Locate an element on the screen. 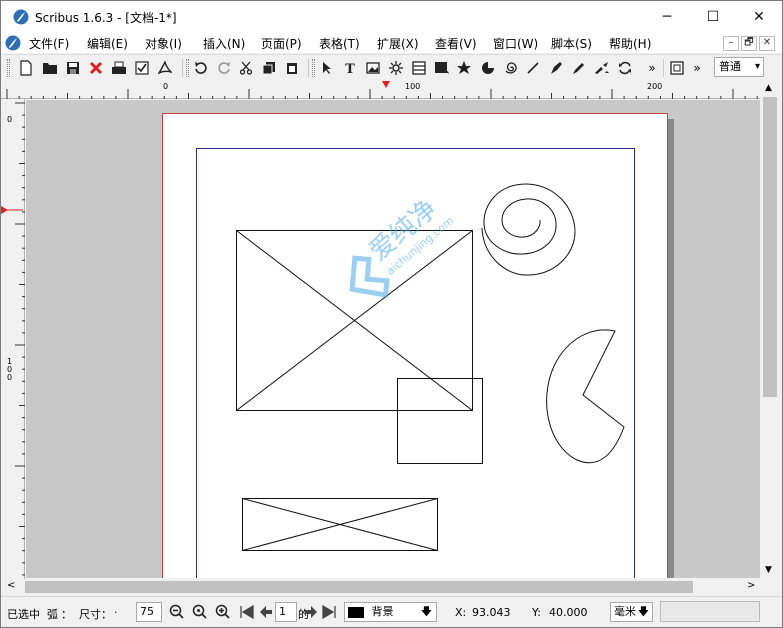 This screenshot has width=783, height=628. last-page-icon is located at coordinates (329, 612).